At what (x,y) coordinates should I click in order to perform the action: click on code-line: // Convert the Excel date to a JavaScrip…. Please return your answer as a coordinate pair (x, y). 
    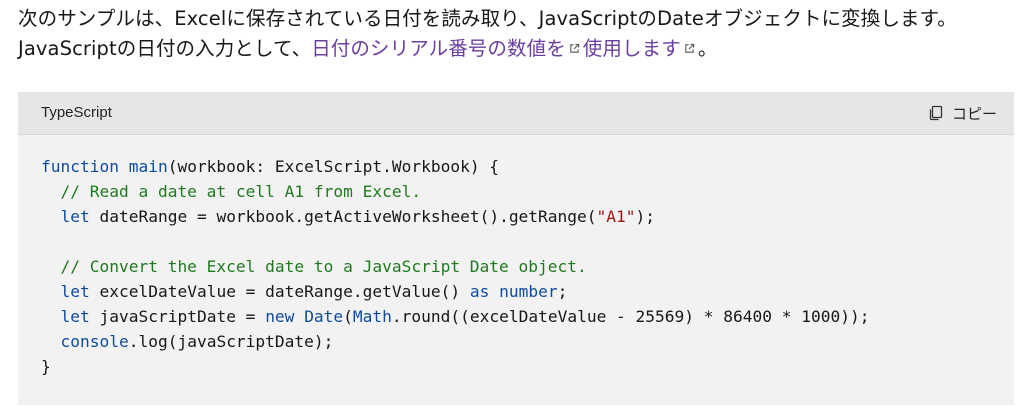
    Looking at the image, I should click on (314, 266).